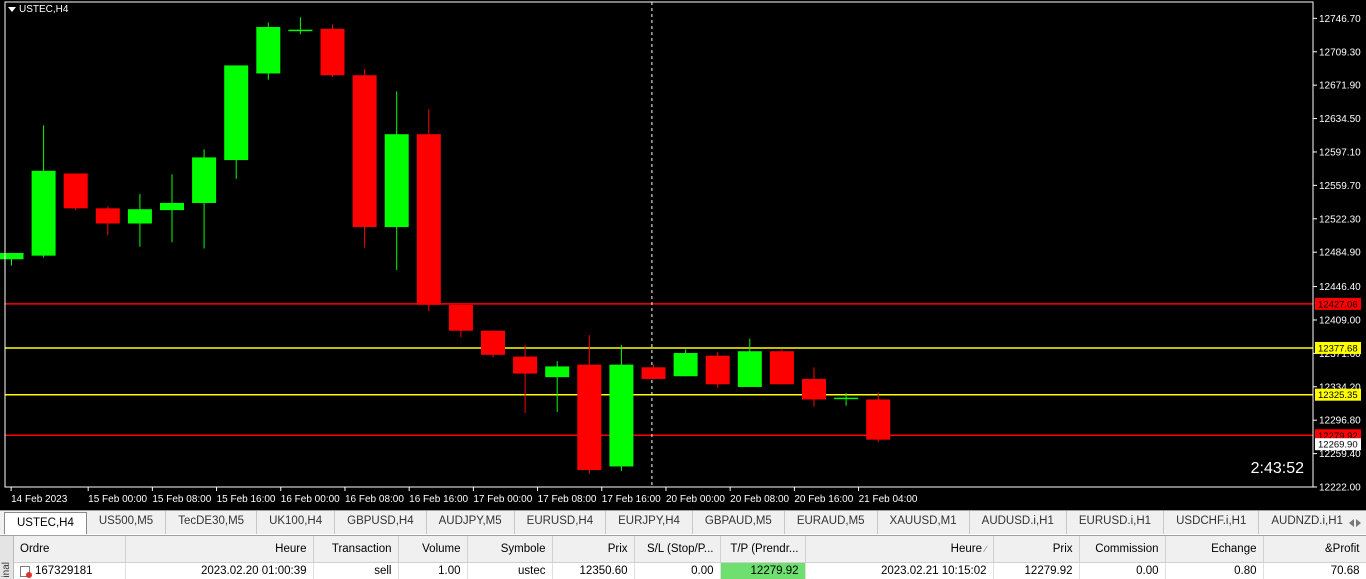 The image size is (1366, 579). What do you see at coordinates (1214, 549) in the screenshot?
I see `column-header: Echange` at bounding box center [1214, 549].